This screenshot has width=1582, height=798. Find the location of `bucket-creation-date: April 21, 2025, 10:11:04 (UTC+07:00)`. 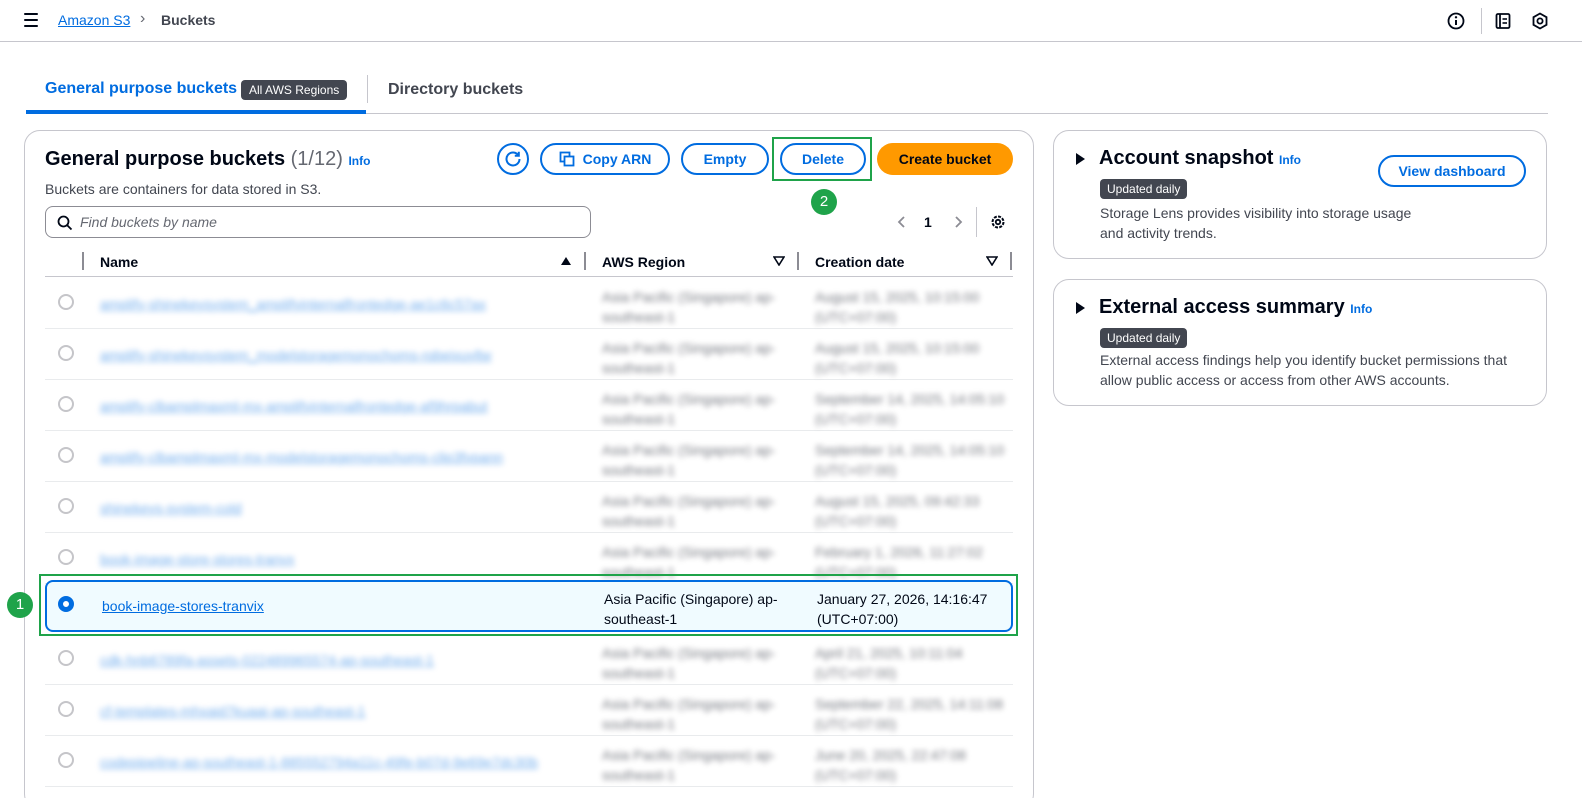

bucket-creation-date: April 21, 2025, 10:11:04 (UTC+07:00) is located at coordinates (889, 663).